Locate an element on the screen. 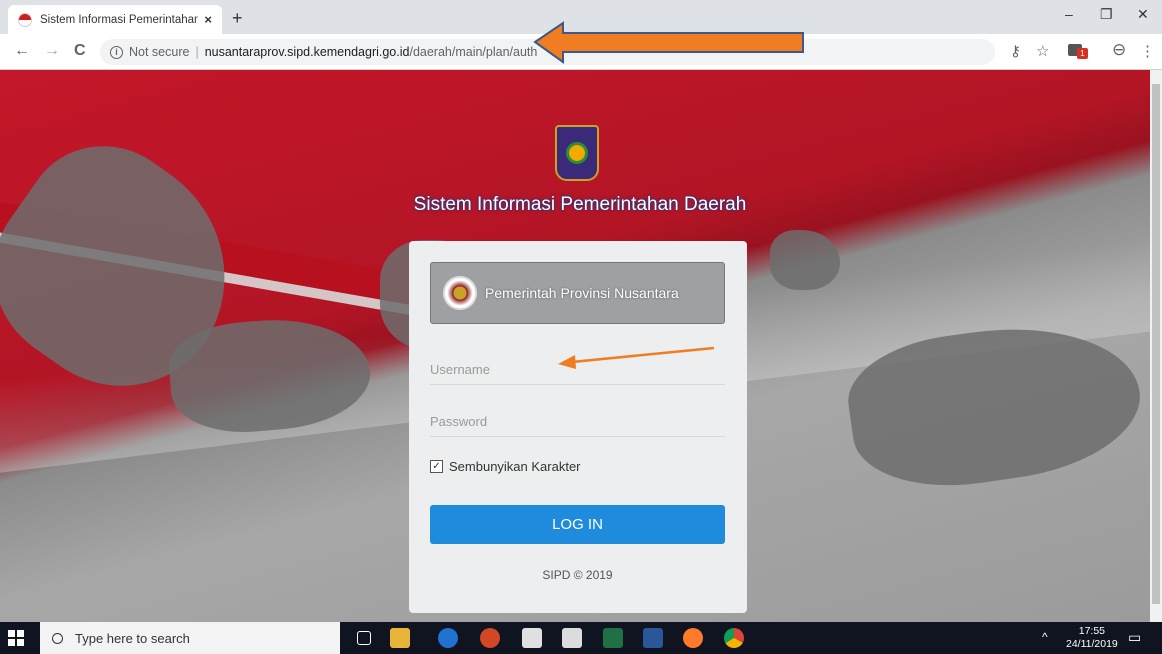 This screenshot has height=654, width=1162. task-view-icon is located at coordinates (364, 638).